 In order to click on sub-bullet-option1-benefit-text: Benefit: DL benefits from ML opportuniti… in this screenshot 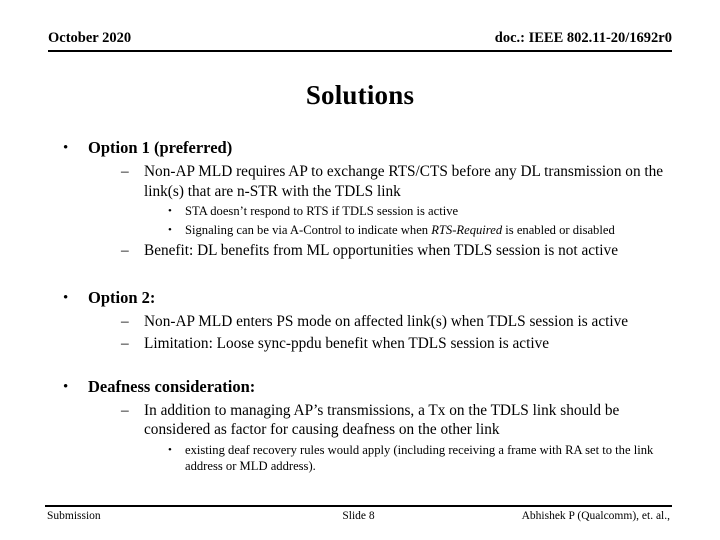, I will do `click(381, 250)`.